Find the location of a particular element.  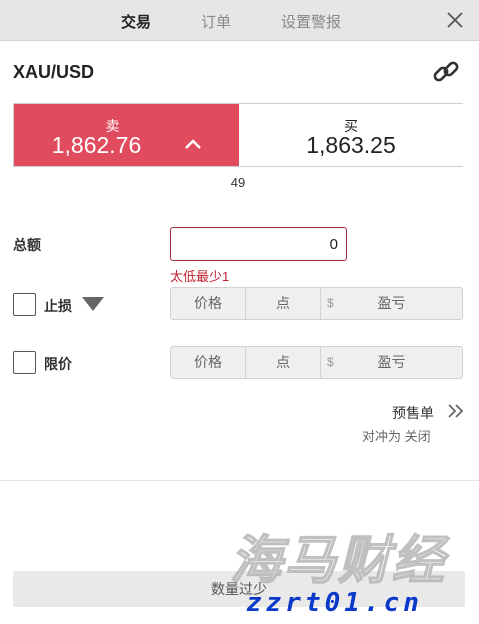

watermark-logo: 海马财经 is located at coordinates (338, 561).